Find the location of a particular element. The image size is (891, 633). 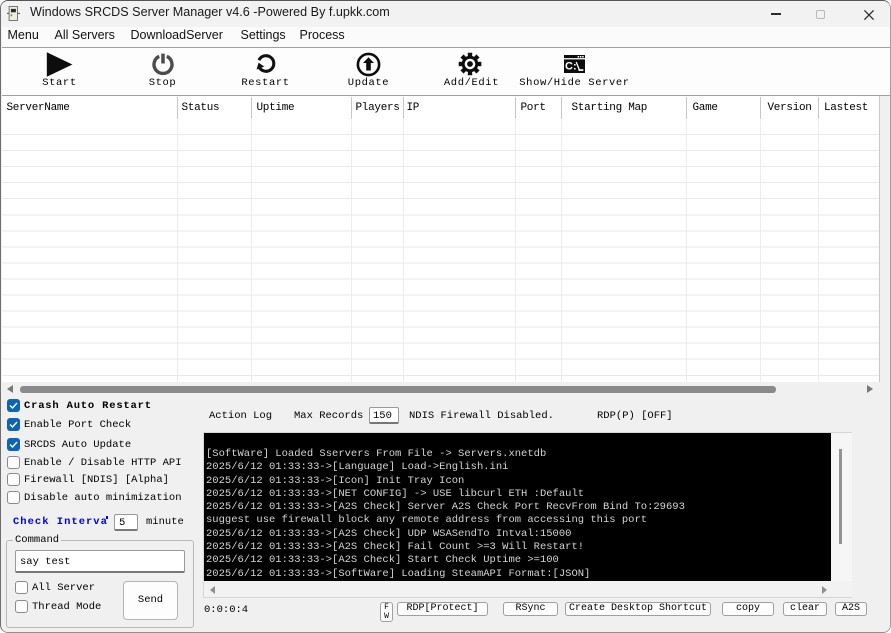

svg-text: C: is located at coordinates (571, 67).